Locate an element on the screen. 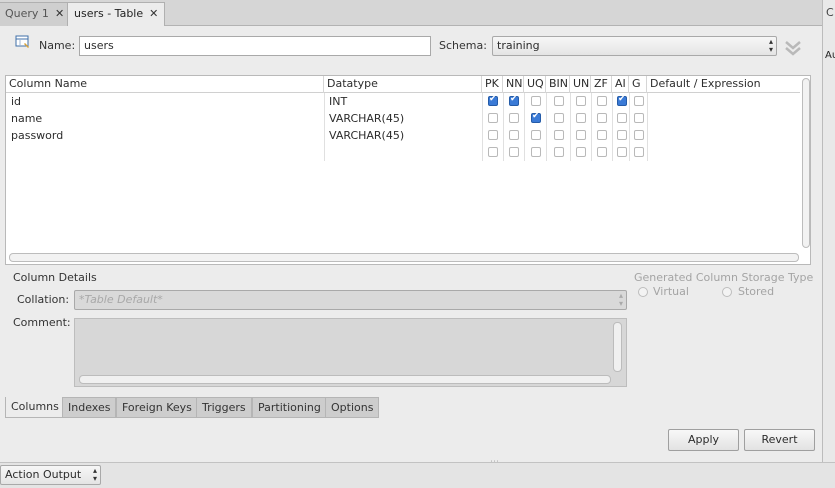 The width and height of the screenshot is (835, 488). tab-users-table: users - Table ✕ is located at coordinates (116, 14).